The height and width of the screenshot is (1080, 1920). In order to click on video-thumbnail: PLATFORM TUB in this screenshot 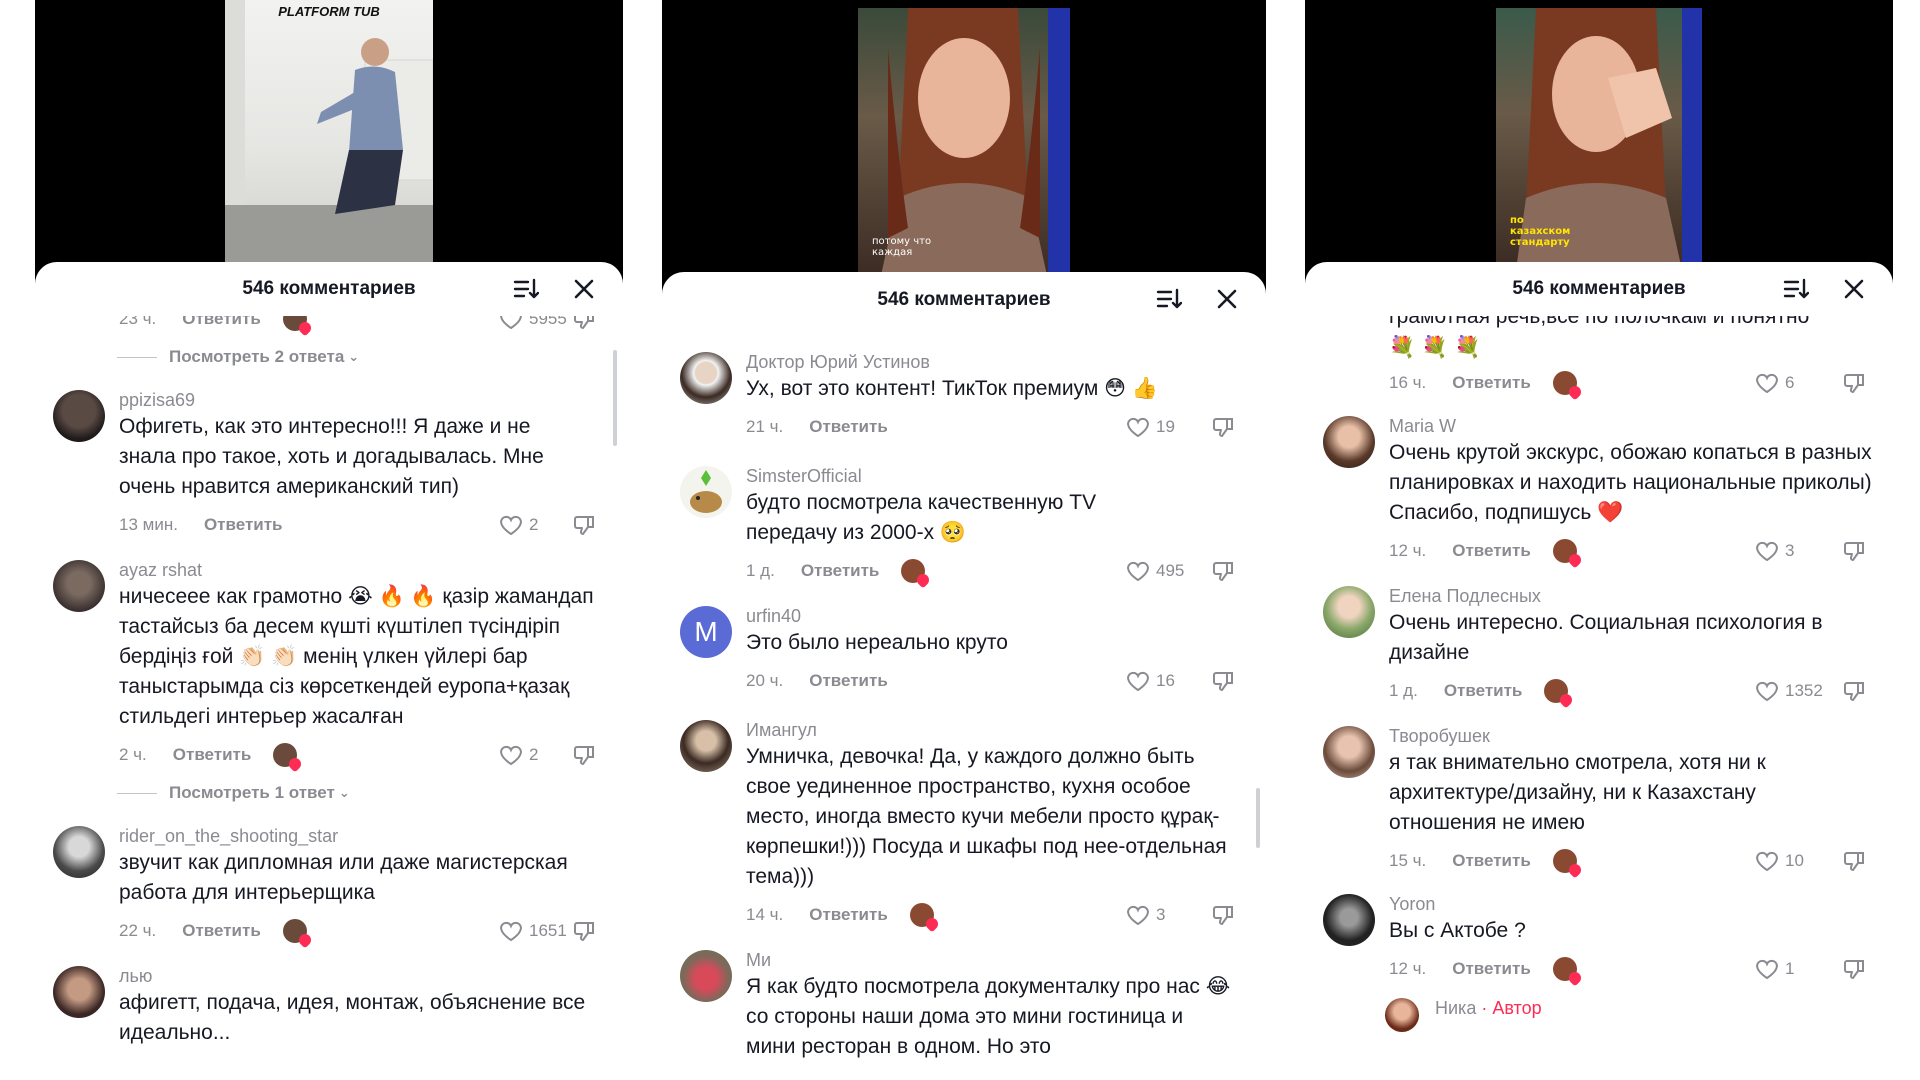, I will do `click(329, 131)`.